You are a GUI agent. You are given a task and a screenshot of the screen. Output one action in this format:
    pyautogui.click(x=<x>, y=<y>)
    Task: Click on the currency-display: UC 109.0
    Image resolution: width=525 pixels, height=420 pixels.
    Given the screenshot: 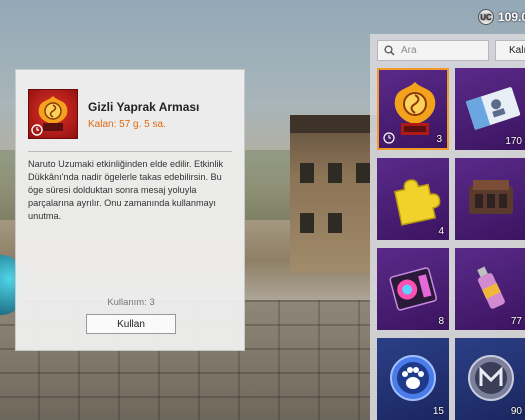 What is the action you would take?
    pyautogui.click(x=501, y=17)
    